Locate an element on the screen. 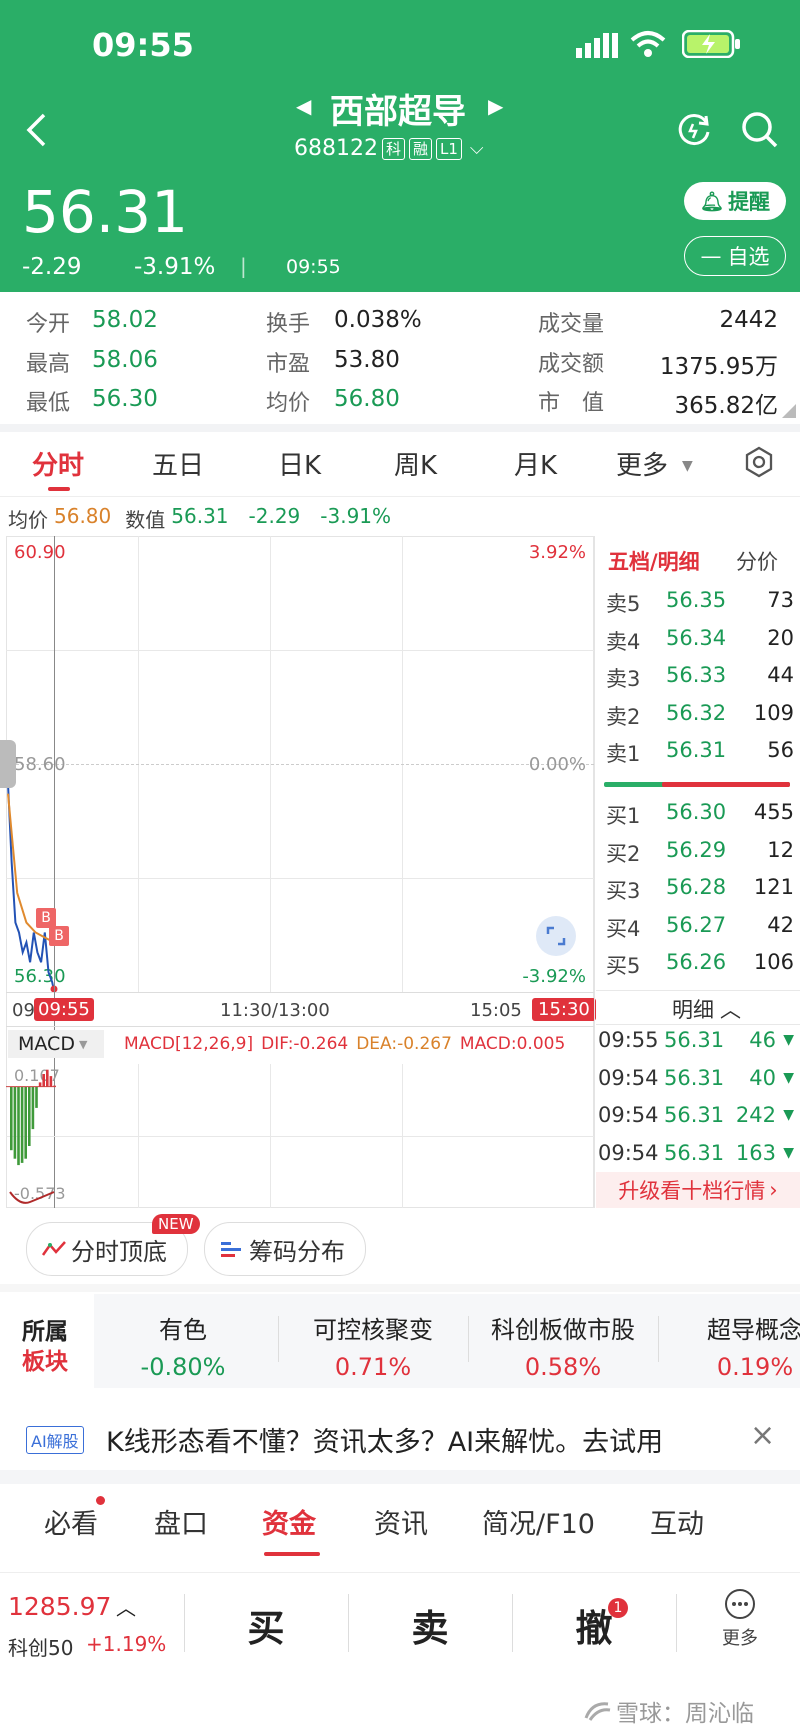  prev-stock-icon: ◀ is located at coordinates (303, 106).